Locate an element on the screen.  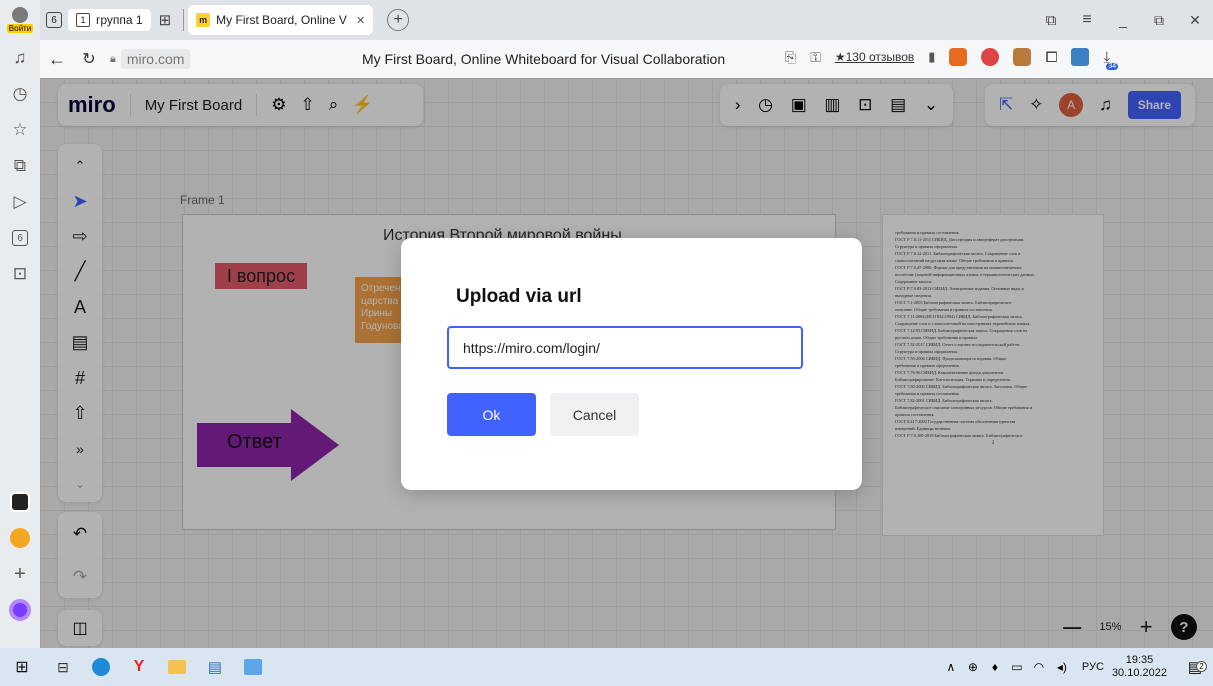
notepad-icon: ▤ is located at coordinates (215, 667).